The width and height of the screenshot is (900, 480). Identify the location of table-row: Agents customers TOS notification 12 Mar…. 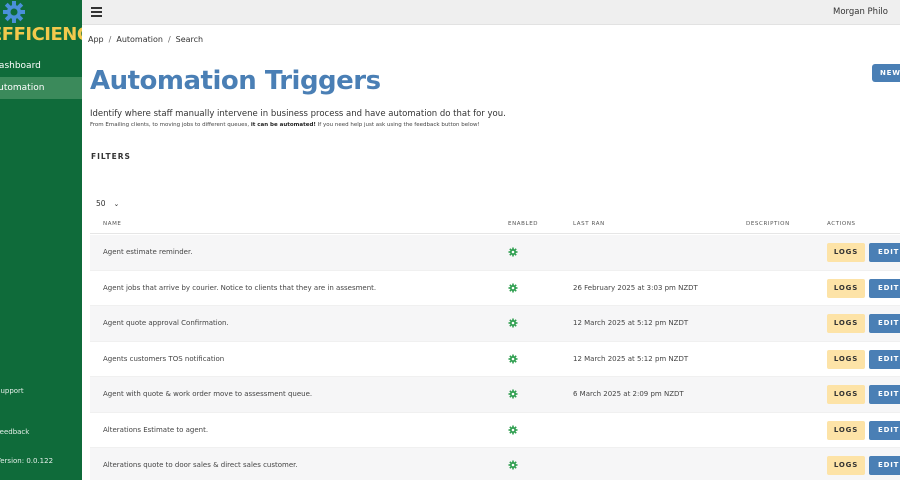
(495, 359).